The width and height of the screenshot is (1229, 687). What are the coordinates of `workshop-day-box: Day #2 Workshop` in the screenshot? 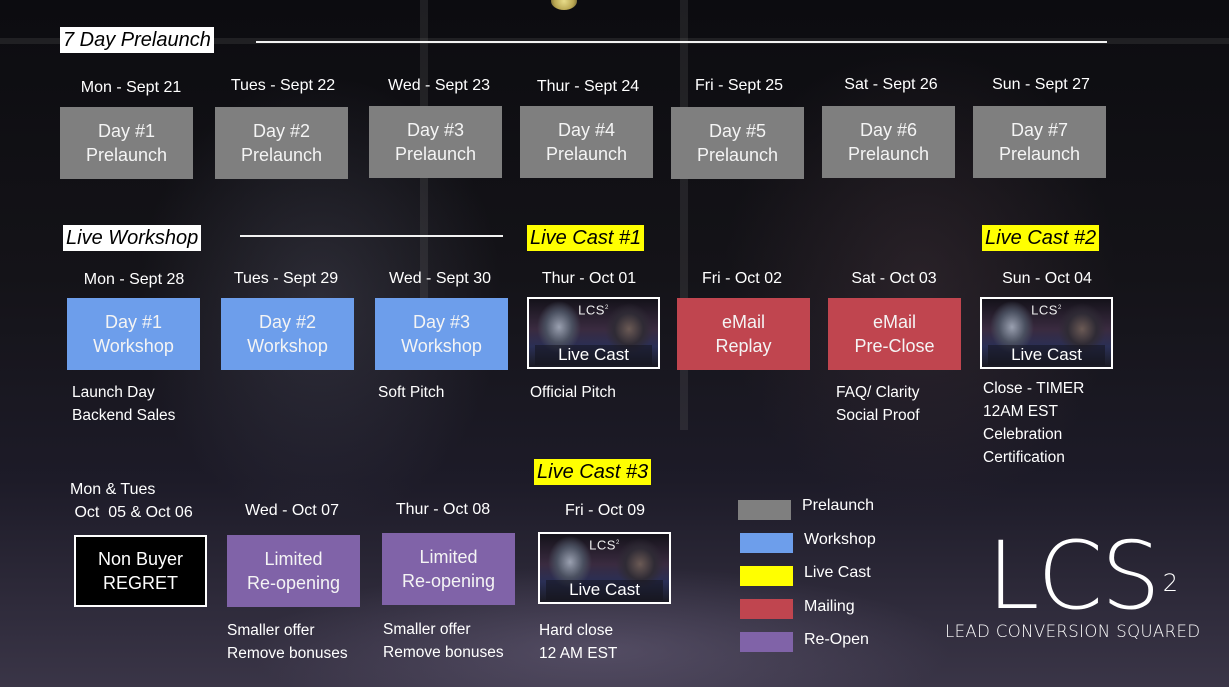 It's located at (287, 334).